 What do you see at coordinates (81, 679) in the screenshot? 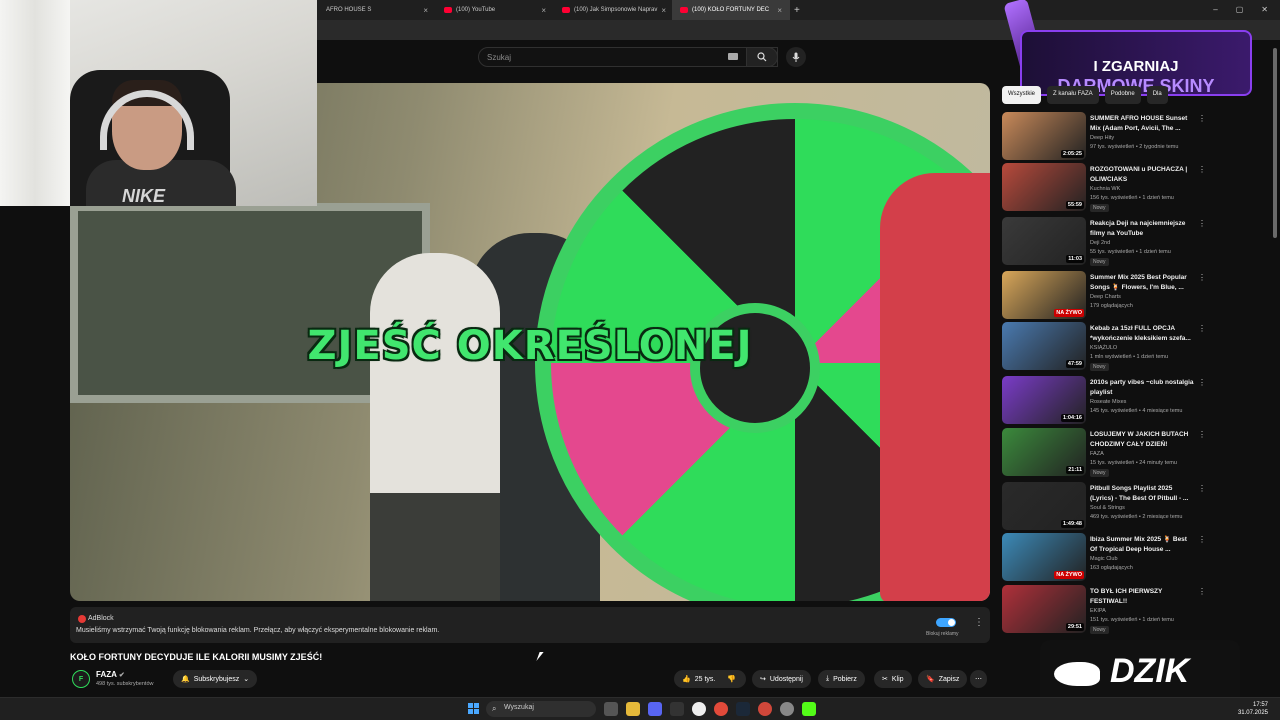
I see `channel-avatar: F` at bounding box center [81, 679].